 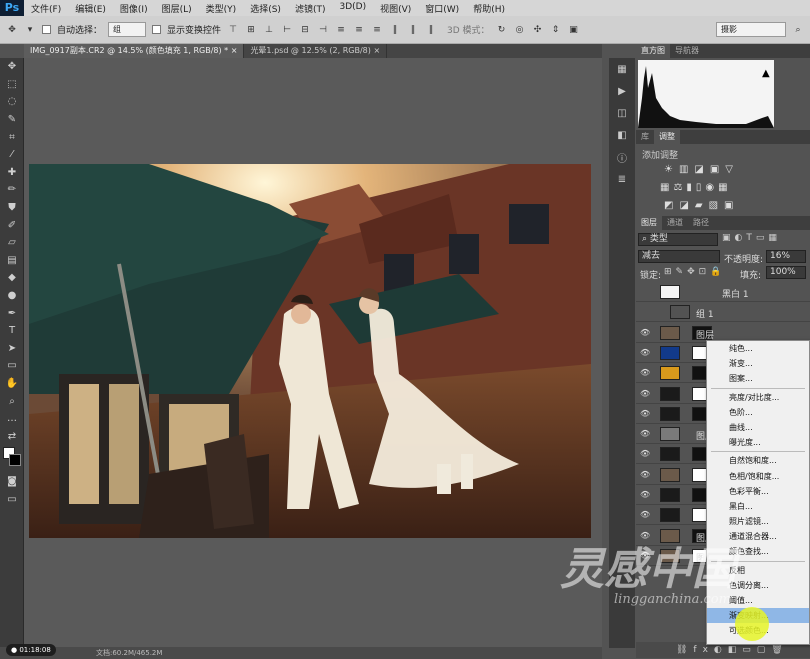 I want to click on quick-mask-icon: ◙, so click(x=12, y=482).